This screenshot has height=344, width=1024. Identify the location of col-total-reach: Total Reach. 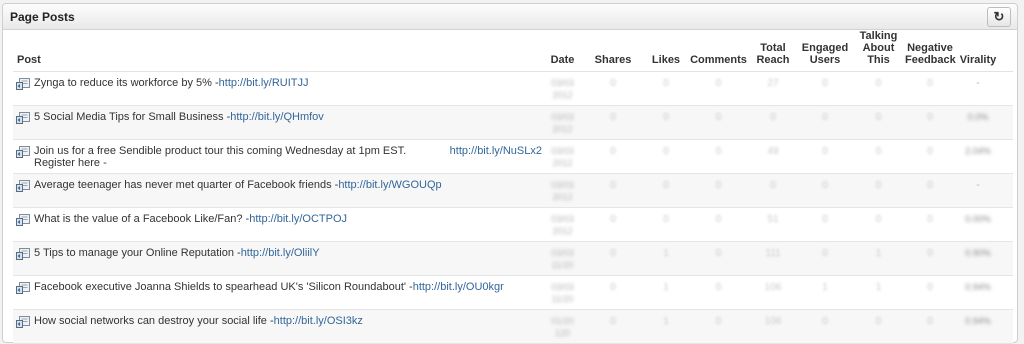
(773, 54).